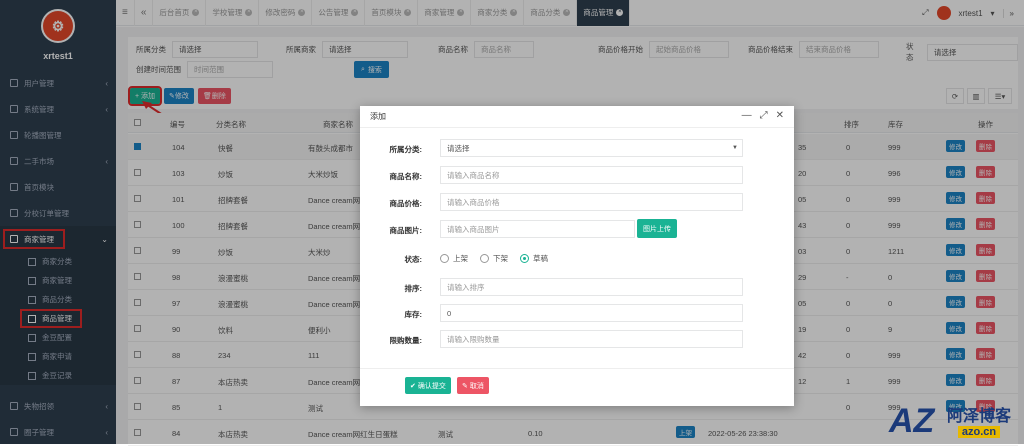 The height and width of the screenshot is (446, 1024). Describe the element at coordinates (657, 228) in the screenshot. I see `upload-button: 图片上传` at that location.